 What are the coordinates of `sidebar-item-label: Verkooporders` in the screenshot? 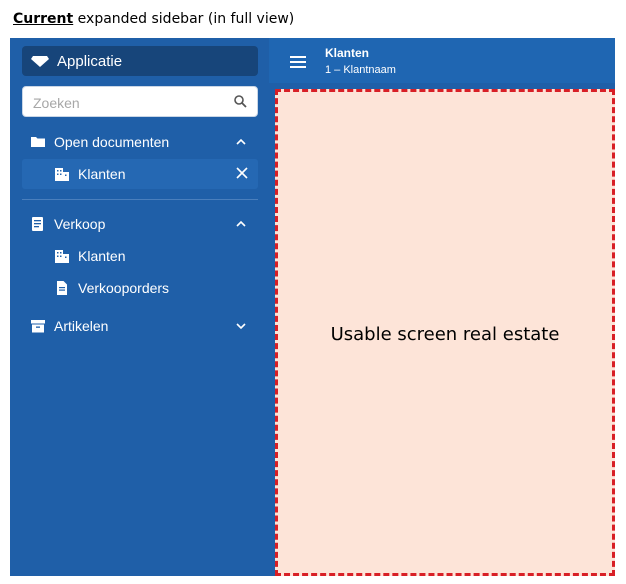 It's located at (124, 288).